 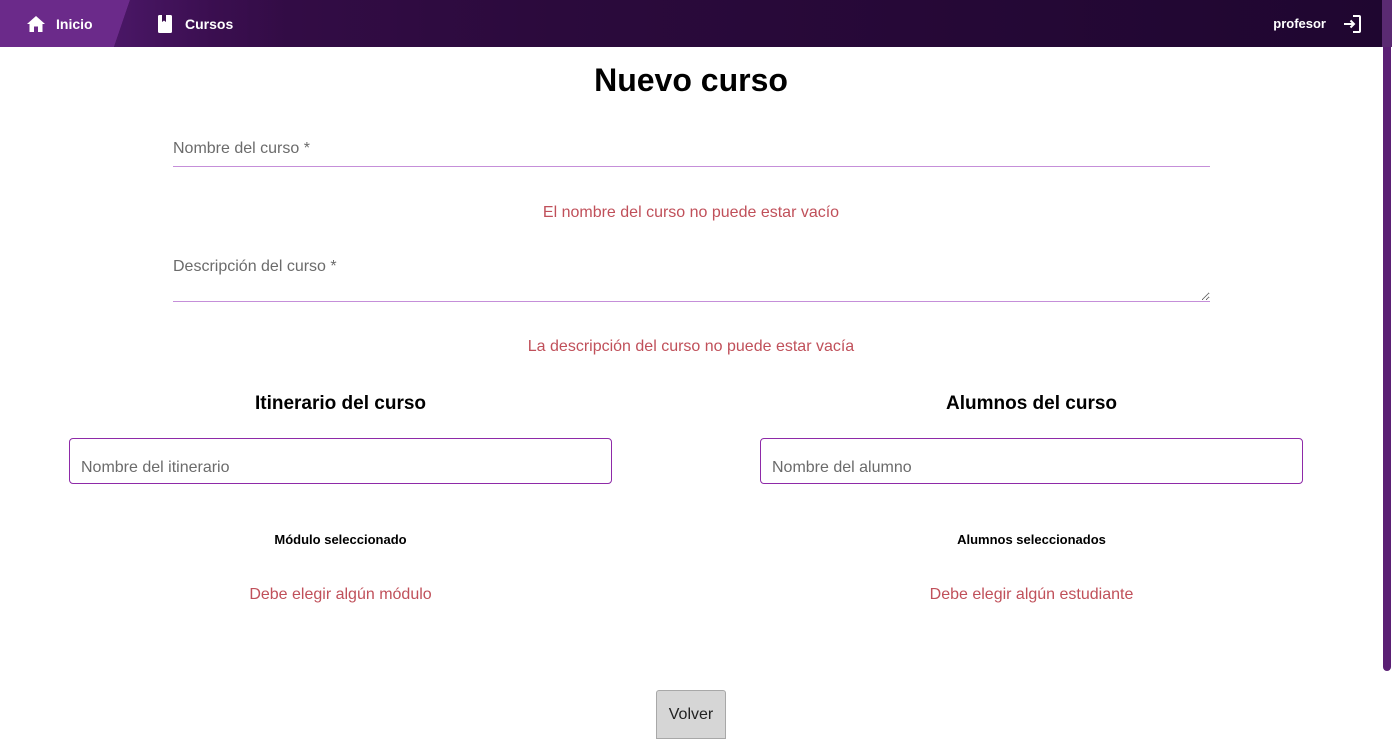 What do you see at coordinates (340, 539) in the screenshot?
I see `selected-module-title: Módulo seleccionado` at bounding box center [340, 539].